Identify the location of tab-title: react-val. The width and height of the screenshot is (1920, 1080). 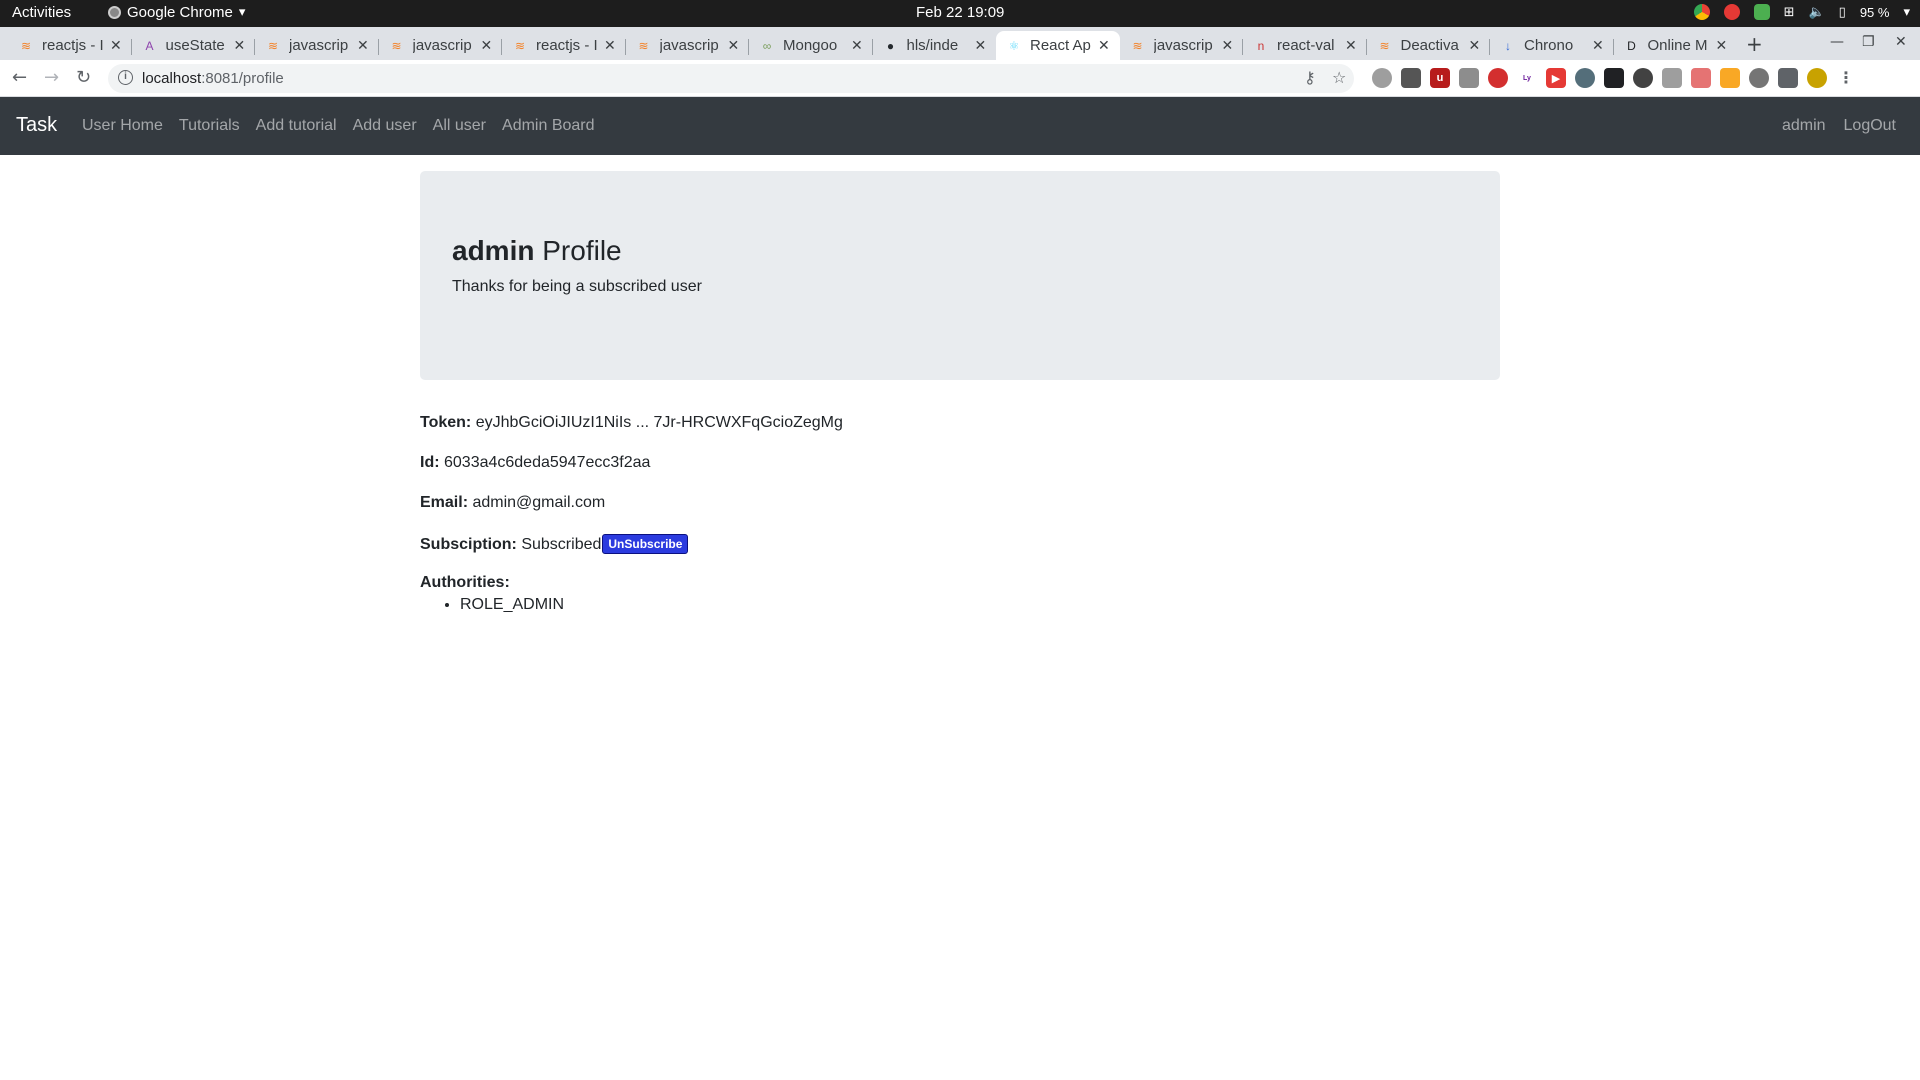
(1306, 45).